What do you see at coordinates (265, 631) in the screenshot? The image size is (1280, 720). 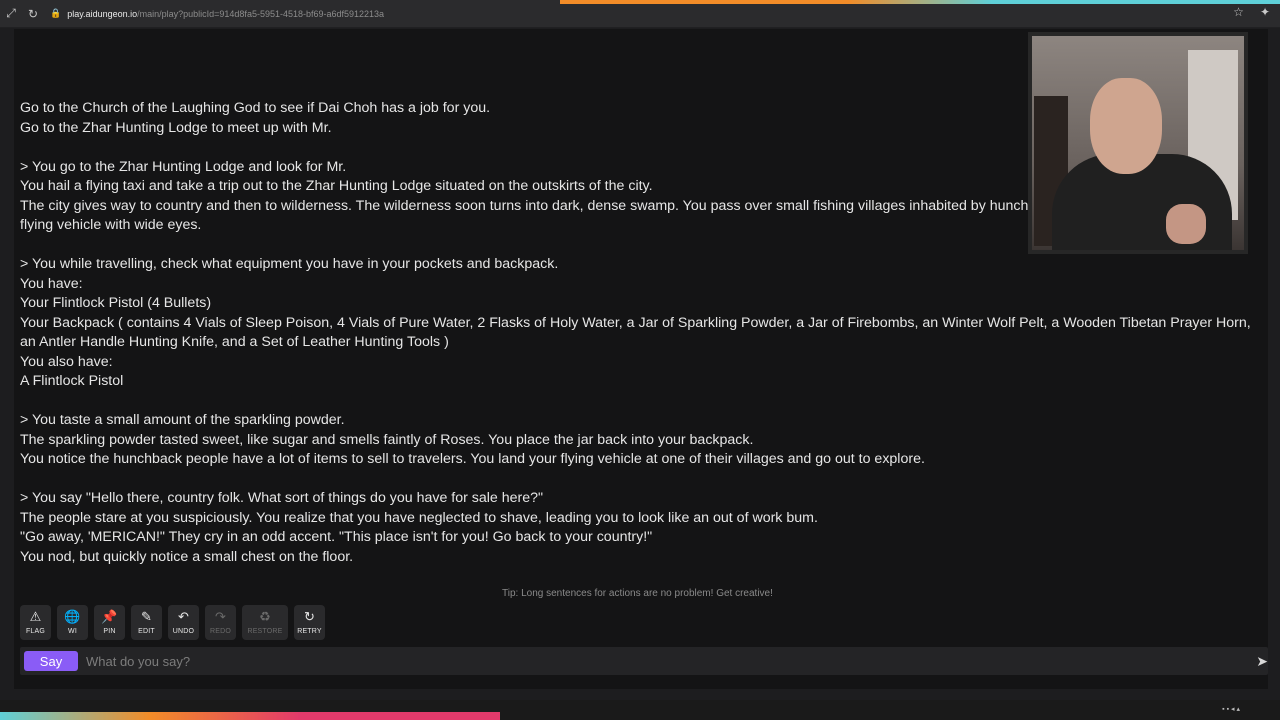 I see `action-label: RESTORE` at bounding box center [265, 631].